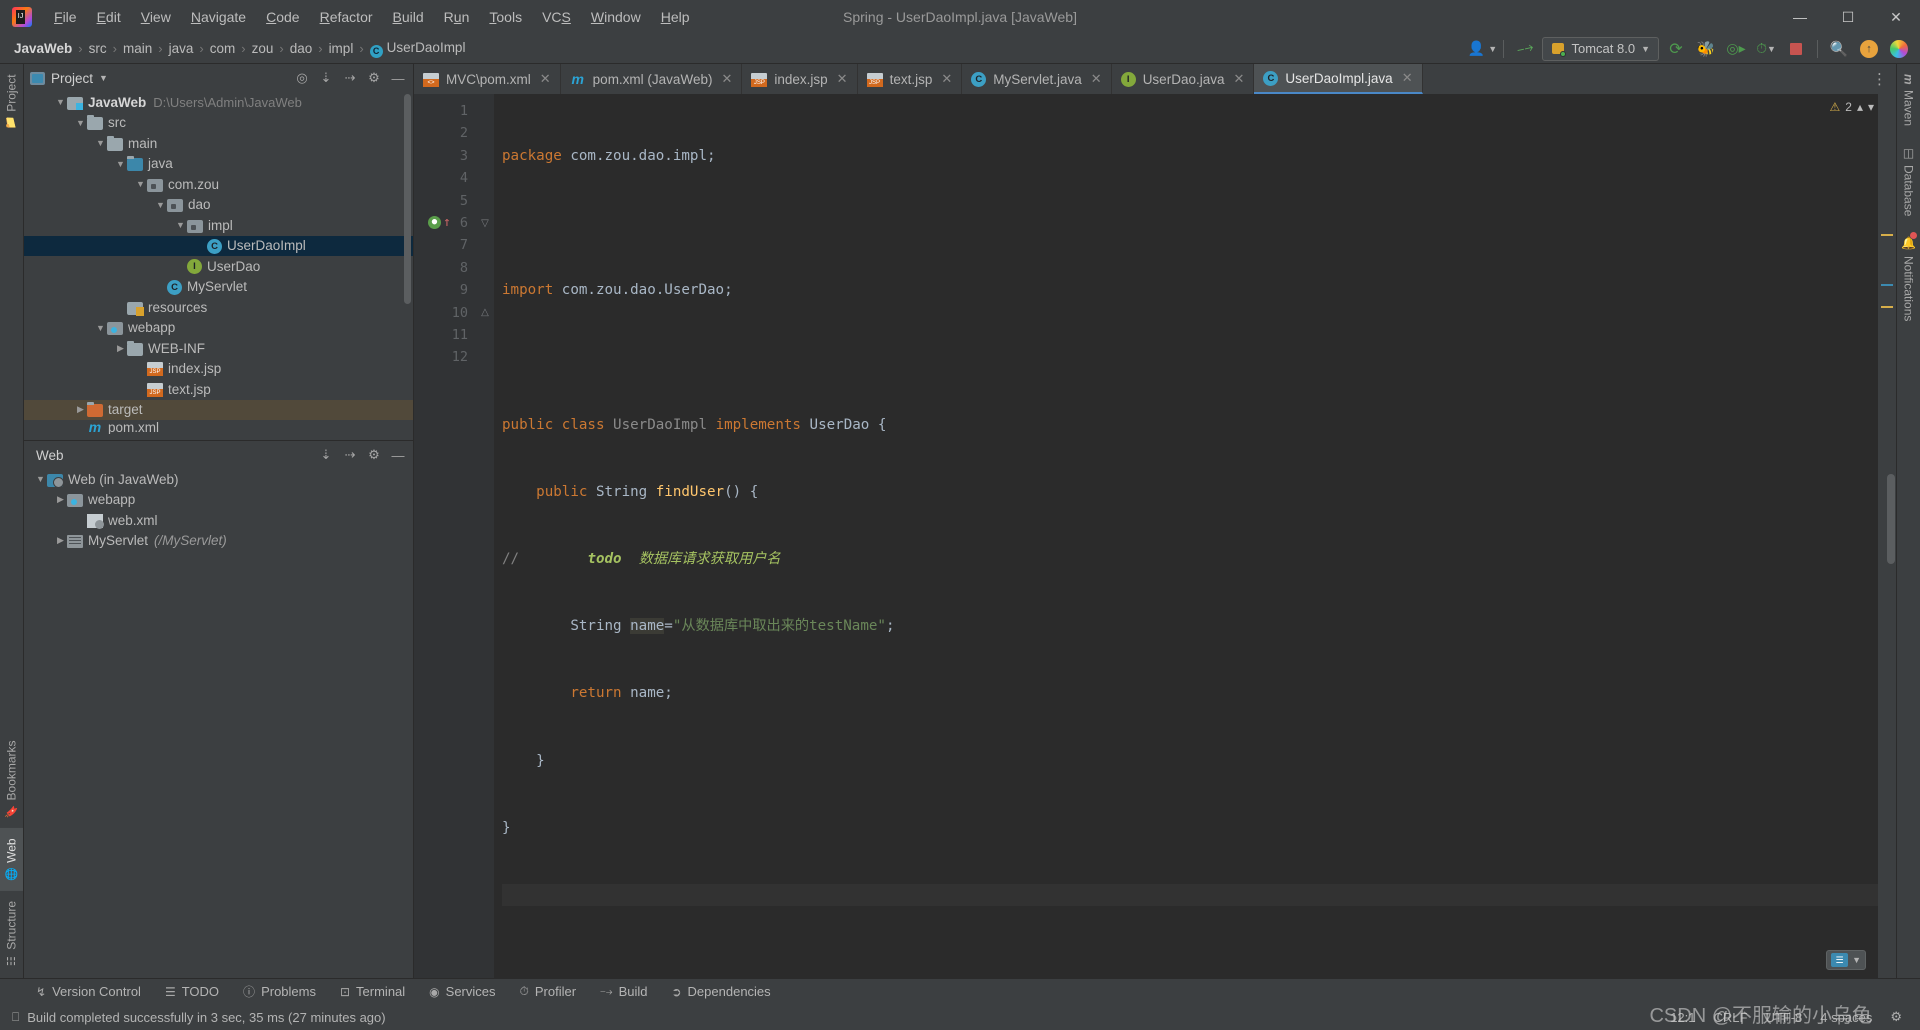 Image resolution: width=1920 pixels, height=1030 pixels. What do you see at coordinates (218, 205) in the screenshot?
I see `tree-row-dao: ▼ dao` at bounding box center [218, 205].